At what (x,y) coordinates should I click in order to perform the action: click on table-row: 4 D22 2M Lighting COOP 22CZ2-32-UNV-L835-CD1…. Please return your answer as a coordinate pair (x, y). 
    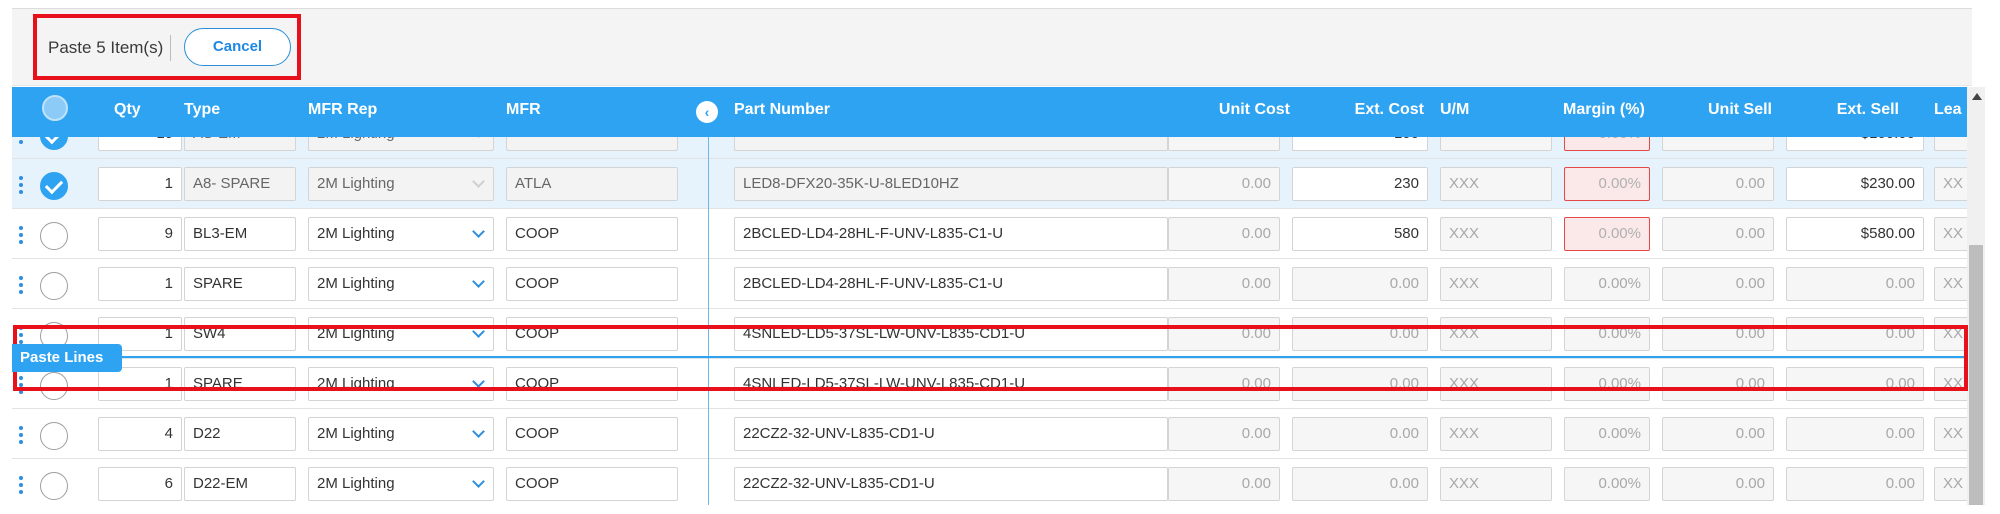
    Looking at the image, I should click on (989, 434).